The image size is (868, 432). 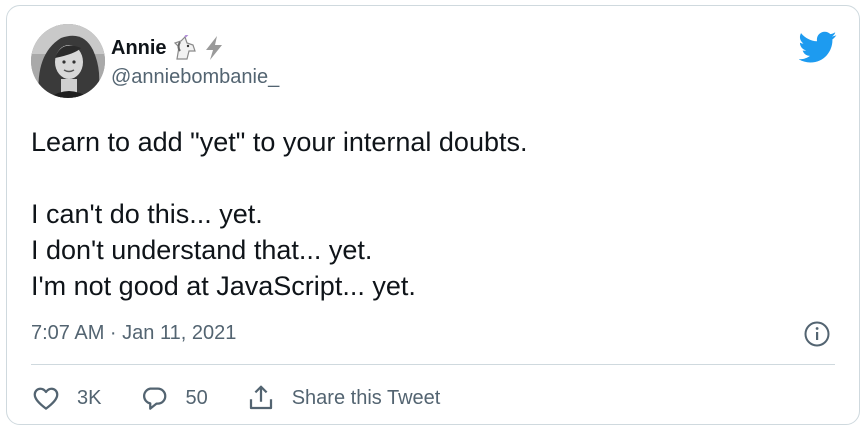 What do you see at coordinates (279, 178) in the screenshot?
I see `line-spacer` at bounding box center [279, 178].